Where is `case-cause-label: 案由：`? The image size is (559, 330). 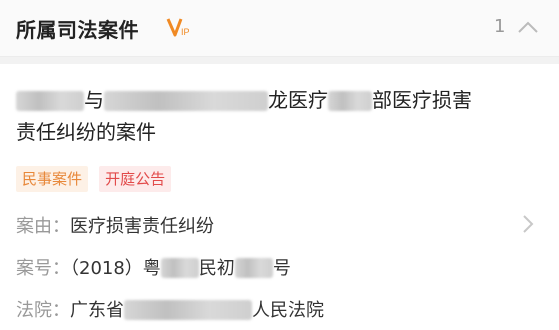
case-cause-label: 案由： is located at coordinates (43, 226).